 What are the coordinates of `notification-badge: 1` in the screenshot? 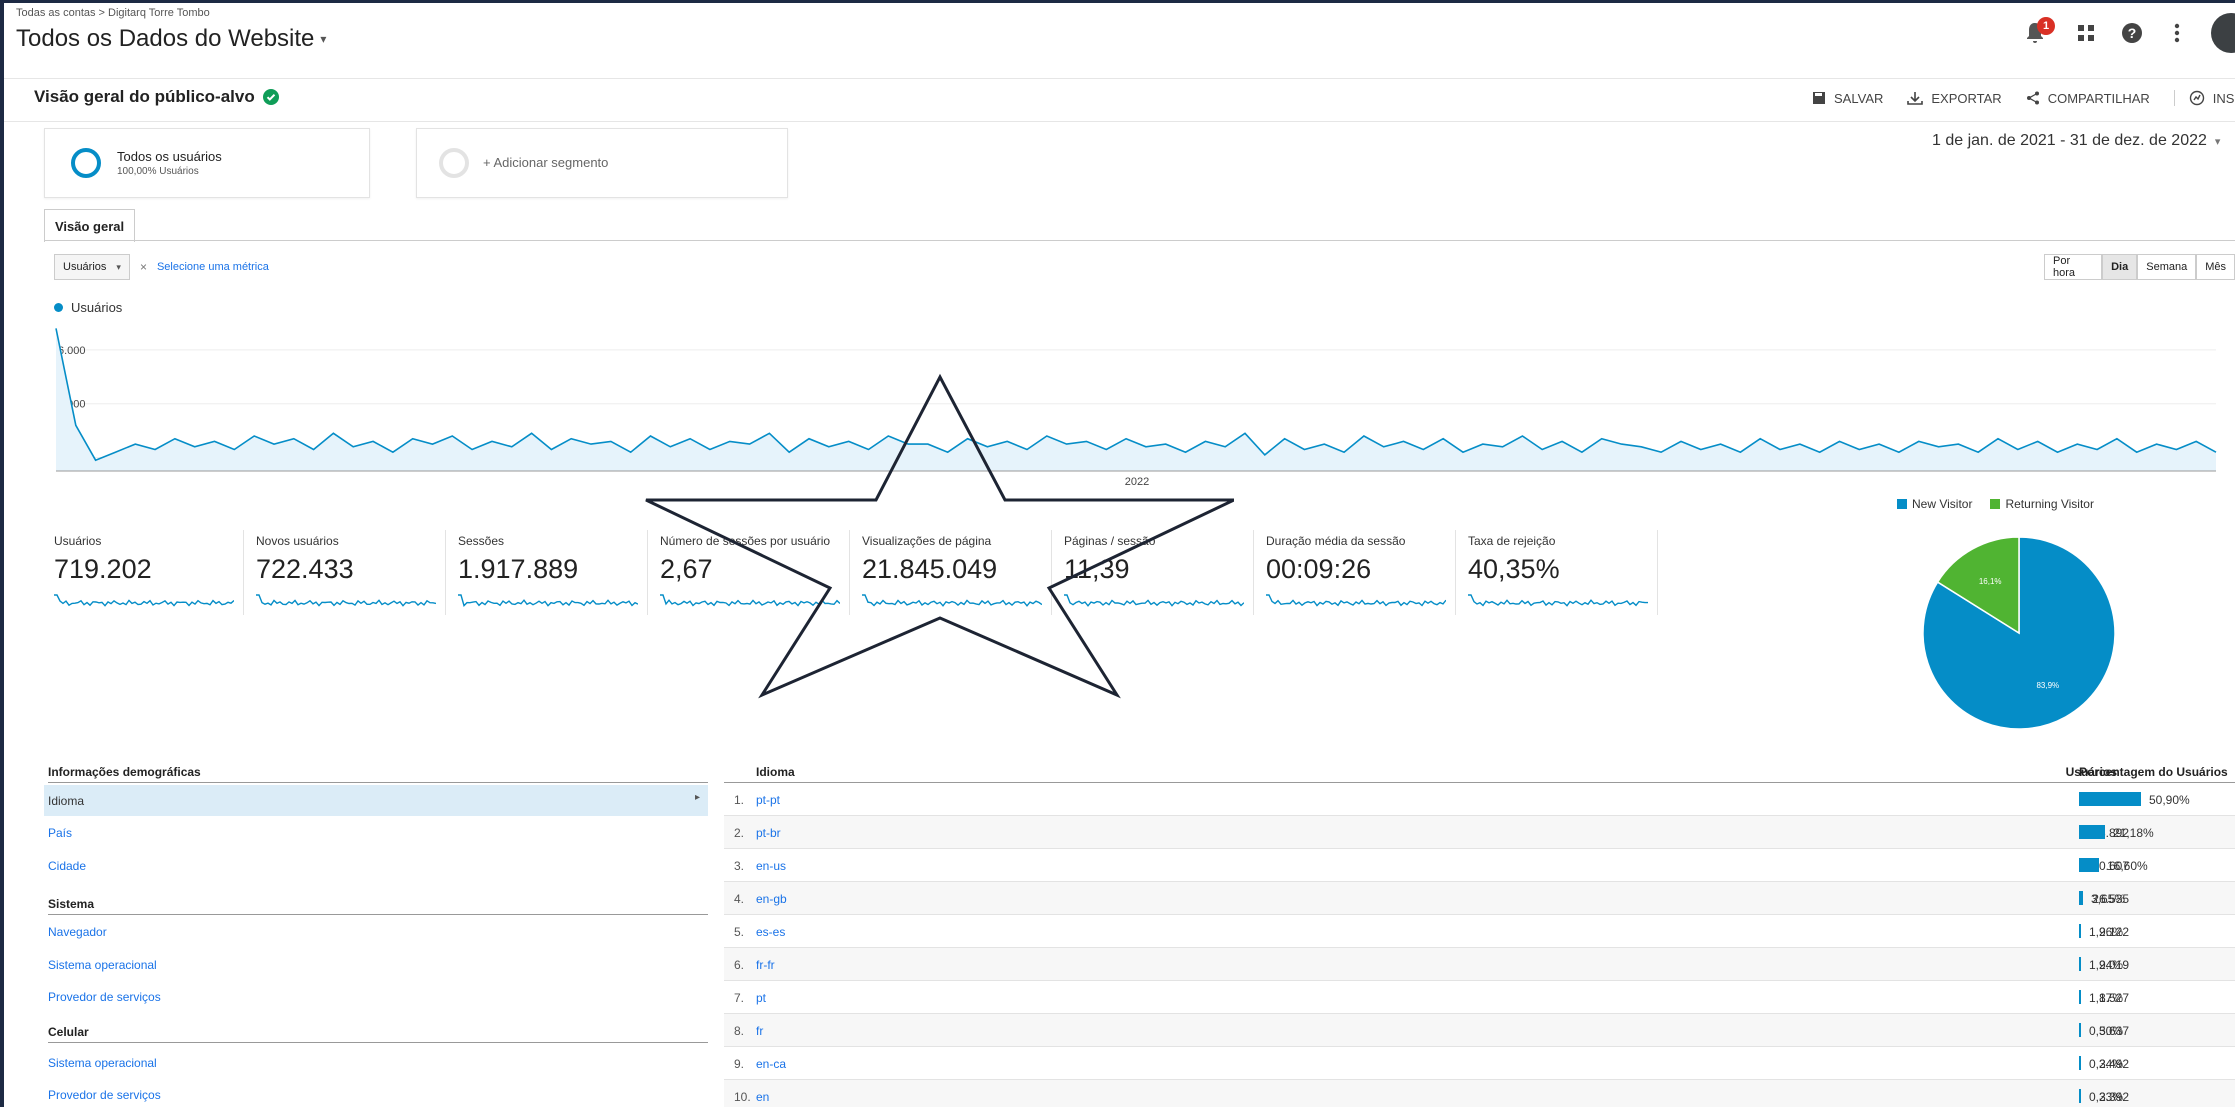 It's located at (2046, 26).